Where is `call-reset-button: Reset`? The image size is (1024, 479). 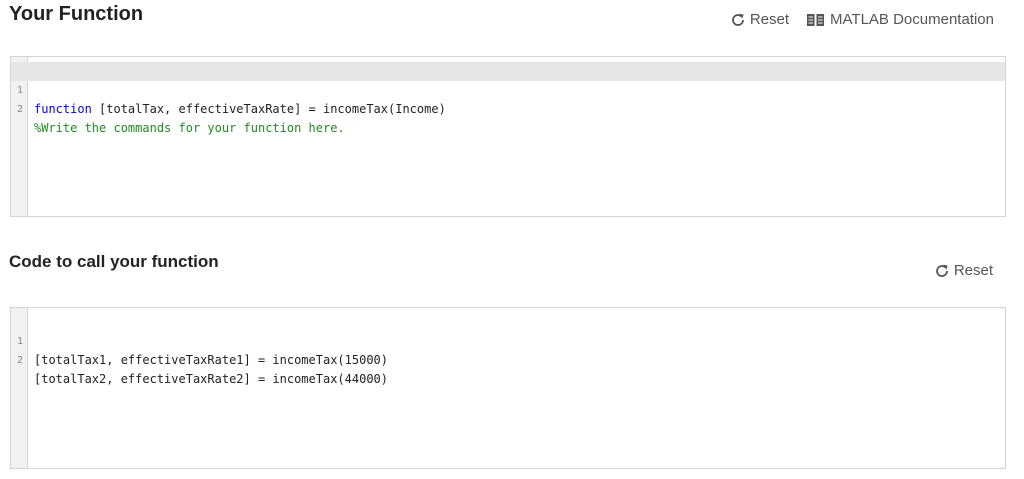
call-reset-button: Reset is located at coordinates (963, 270).